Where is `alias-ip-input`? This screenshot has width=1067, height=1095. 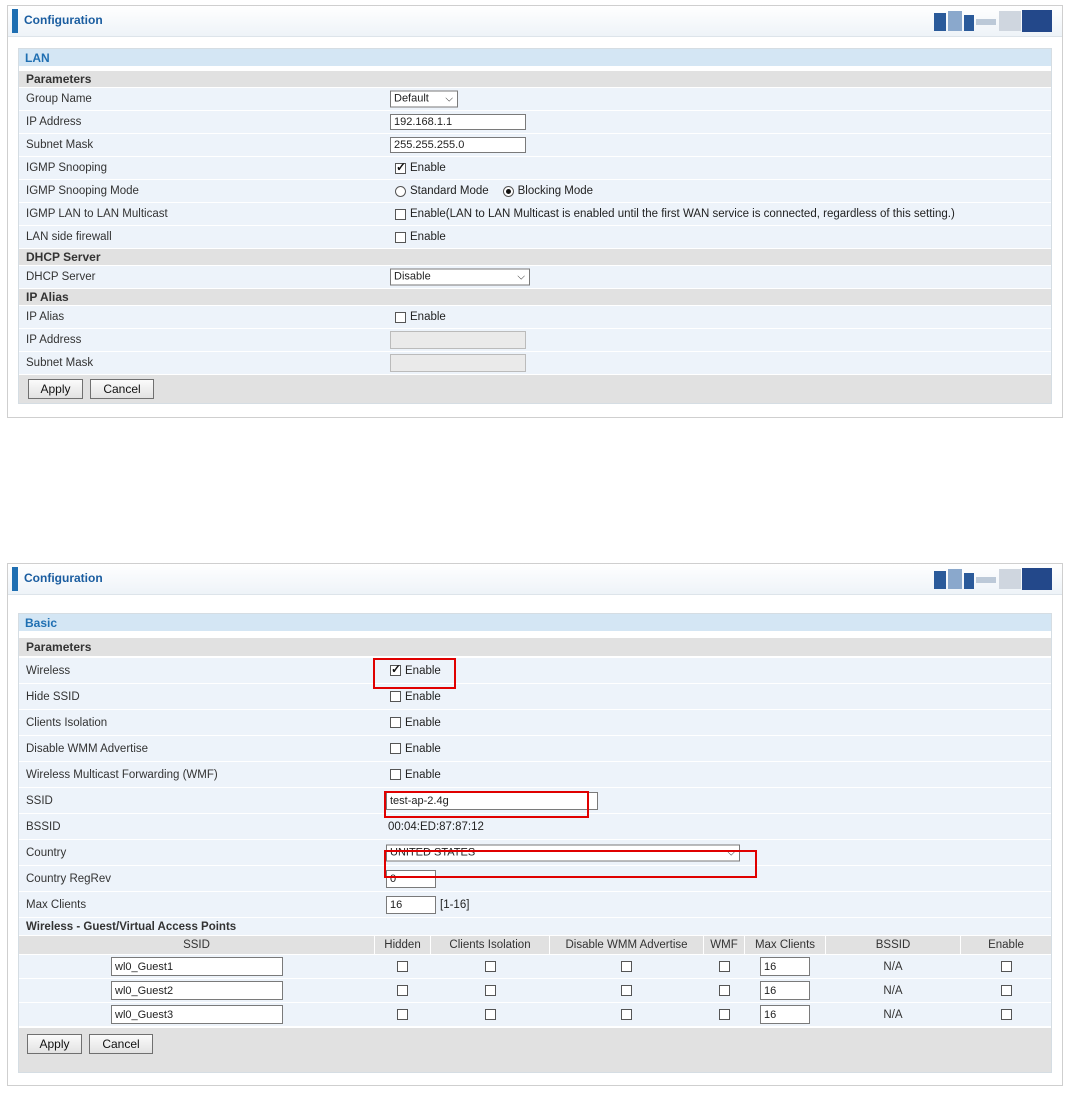 alias-ip-input is located at coordinates (458, 340).